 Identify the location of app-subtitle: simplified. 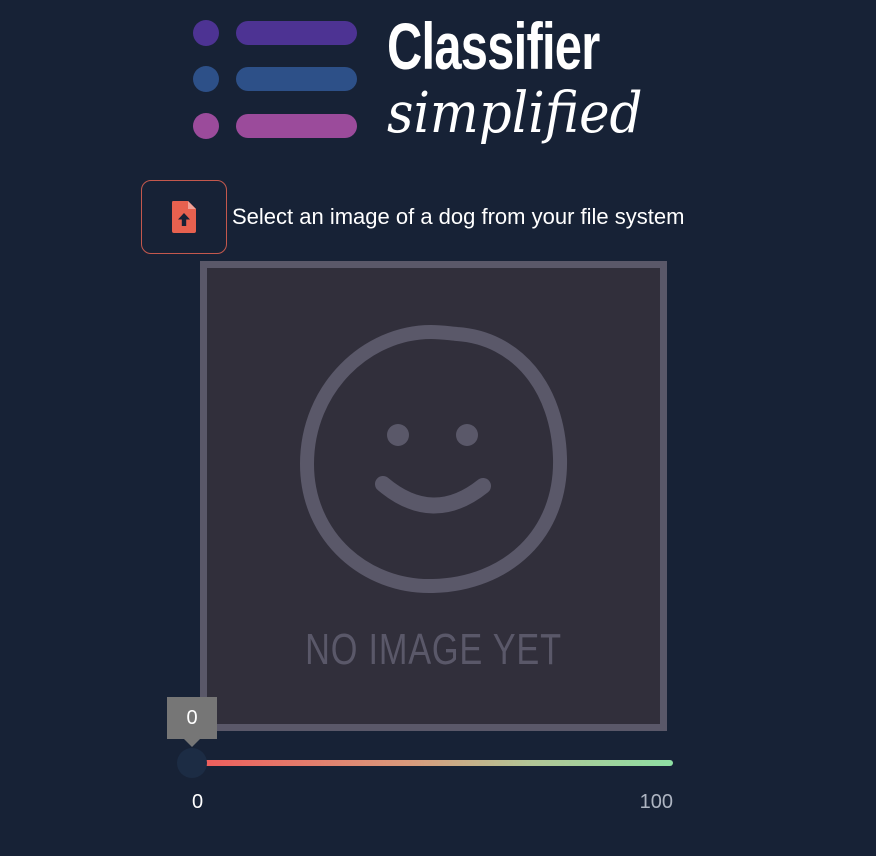
(515, 113).